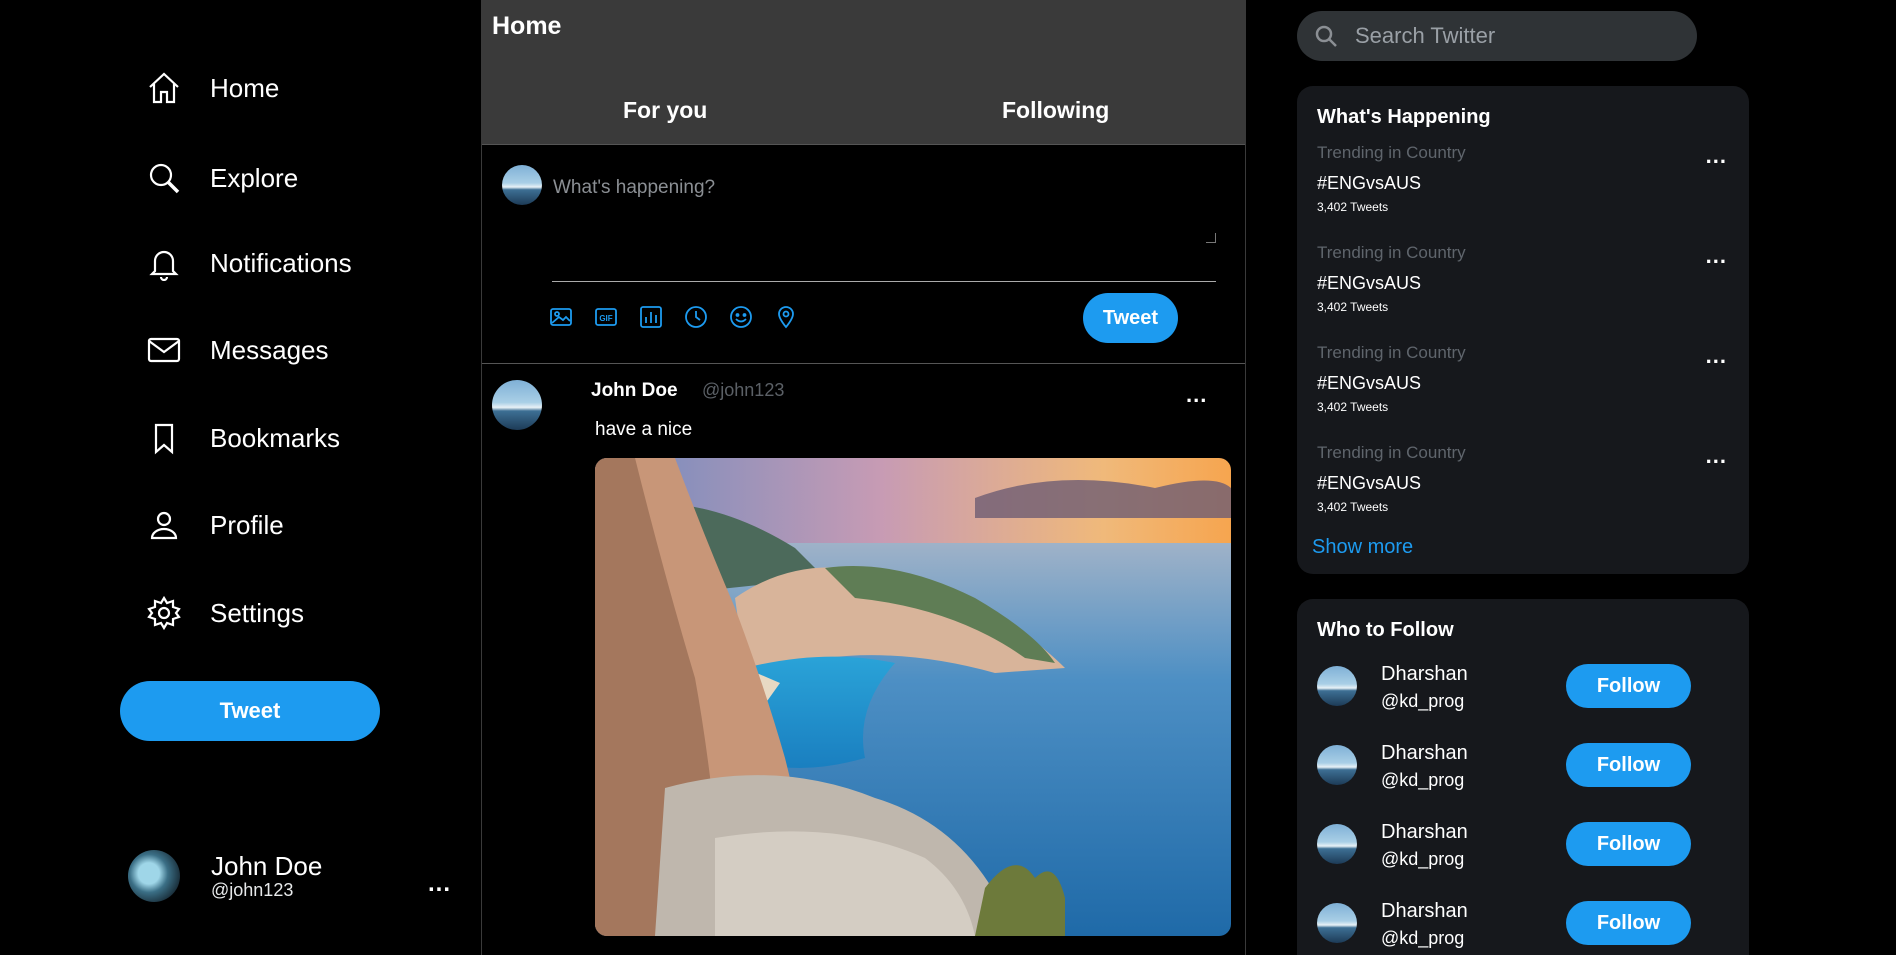  I want to click on gif-icon: GIF, so click(606, 317).